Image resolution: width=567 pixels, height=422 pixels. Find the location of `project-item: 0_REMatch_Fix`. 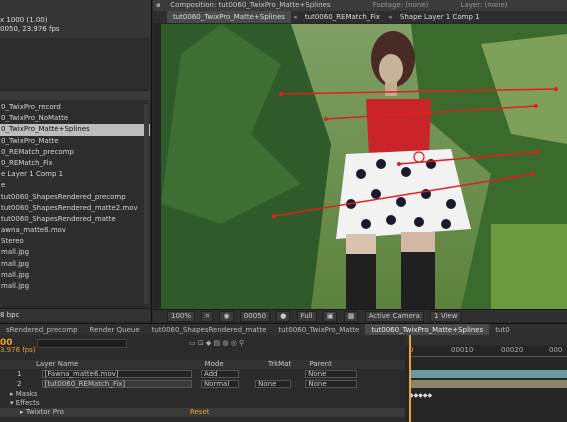

project-item: 0_REMatch_Fix is located at coordinates (75, 163).